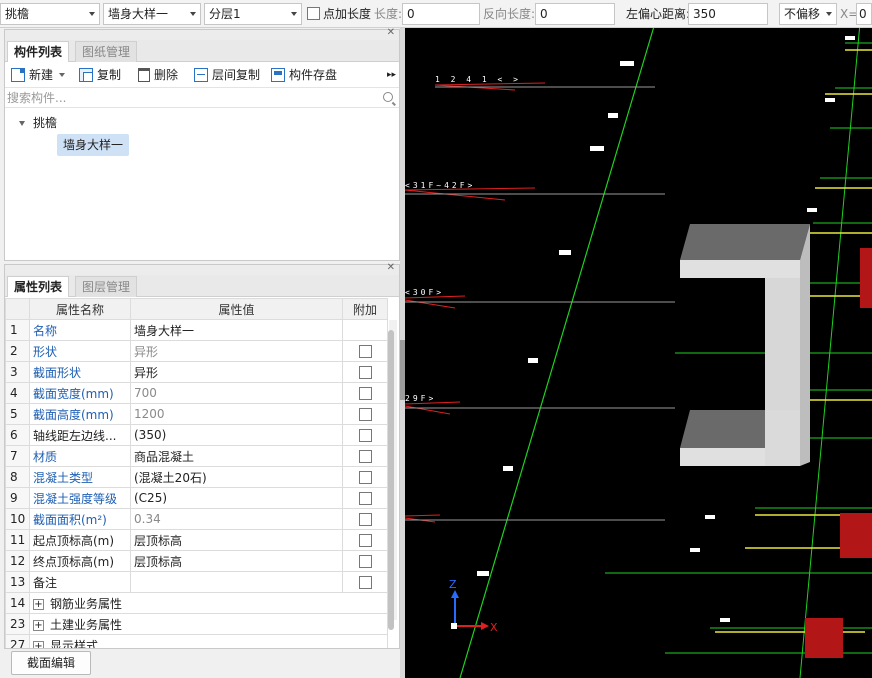 The image size is (872, 678). What do you see at coordinates (196, 582) in the screenshot?
I see `table-row: 13 备注` at bounding box center [196, 582].